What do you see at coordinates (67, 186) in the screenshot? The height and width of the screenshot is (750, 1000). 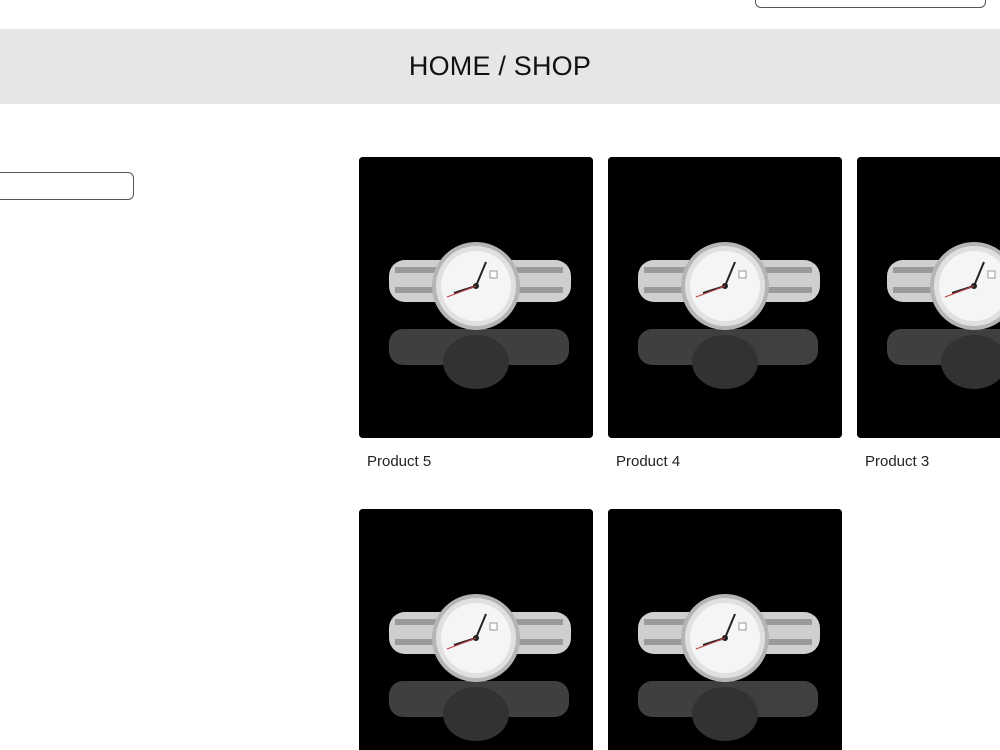 I see `filter-input` at bounding box center [67, 186].